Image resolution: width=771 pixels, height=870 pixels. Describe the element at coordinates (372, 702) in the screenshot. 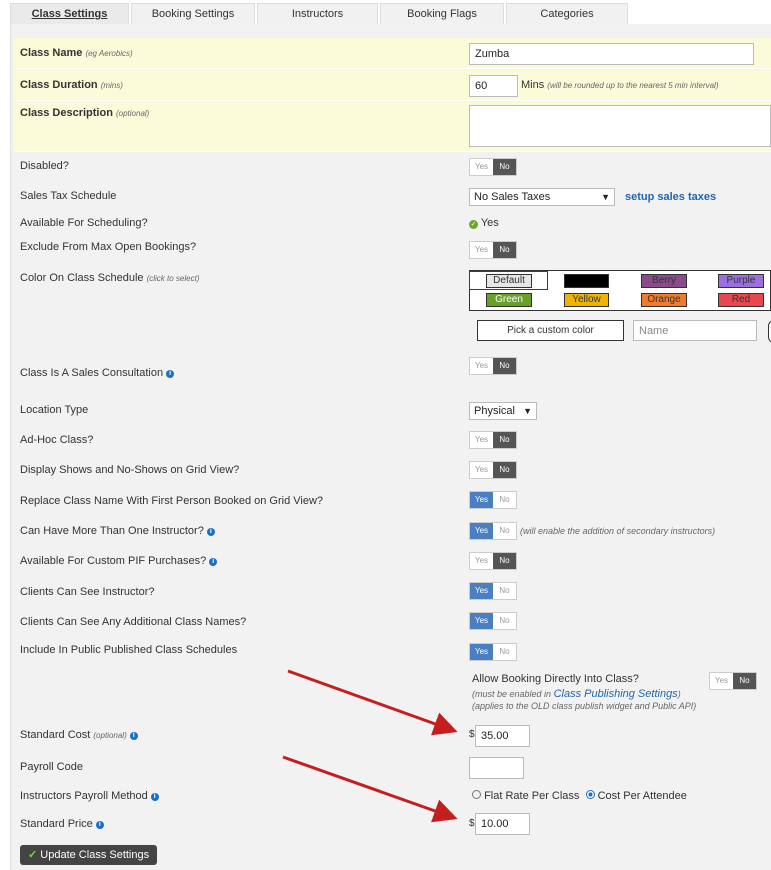

I see `arrow-to-standard-cost` at that location.